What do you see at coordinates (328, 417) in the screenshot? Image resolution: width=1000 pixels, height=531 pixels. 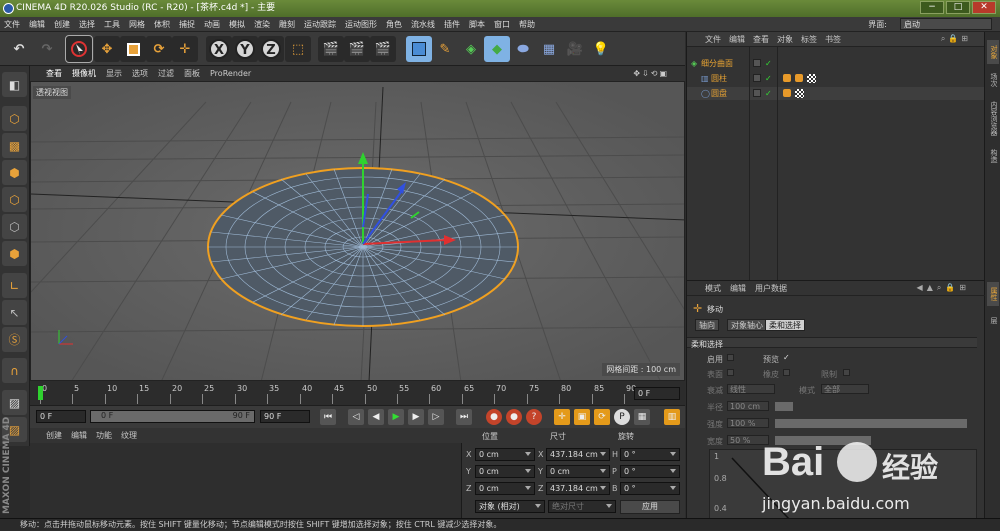 I see `go-to-start-button: ⏮` at bounding box center [328, 417].